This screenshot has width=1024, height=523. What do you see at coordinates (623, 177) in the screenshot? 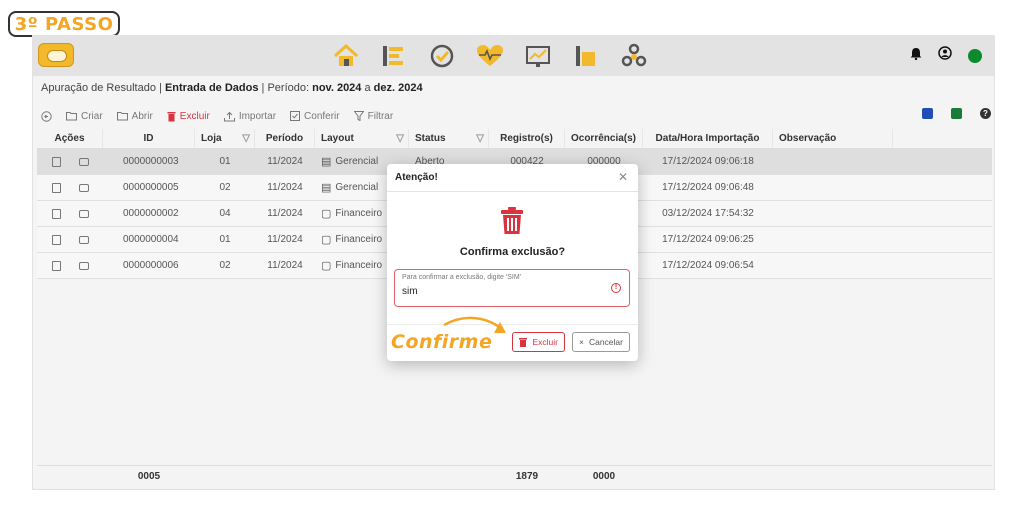
I see `close-icon: ✕` at bounding box center [623, 177].